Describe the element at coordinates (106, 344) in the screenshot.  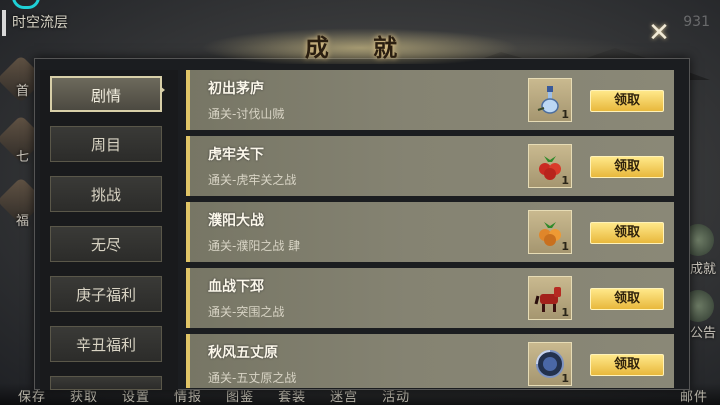
I see `nav-item-xinchou-welfare: 辛丑福利` at that location.